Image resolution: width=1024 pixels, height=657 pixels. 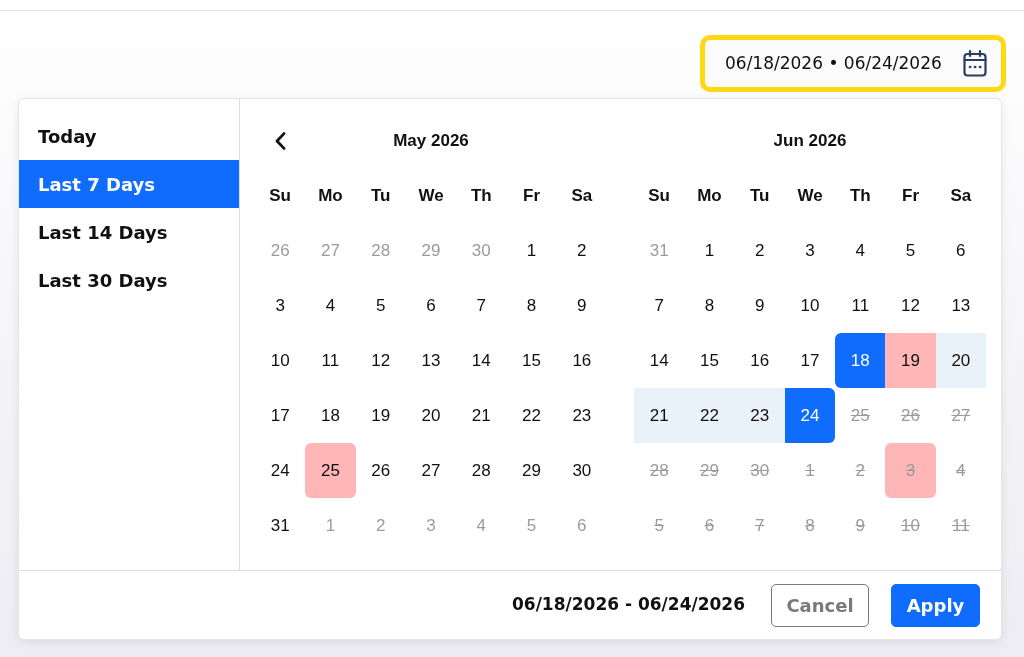 I want to click on cancel-button: Cancel, so click(x=820, y=605).